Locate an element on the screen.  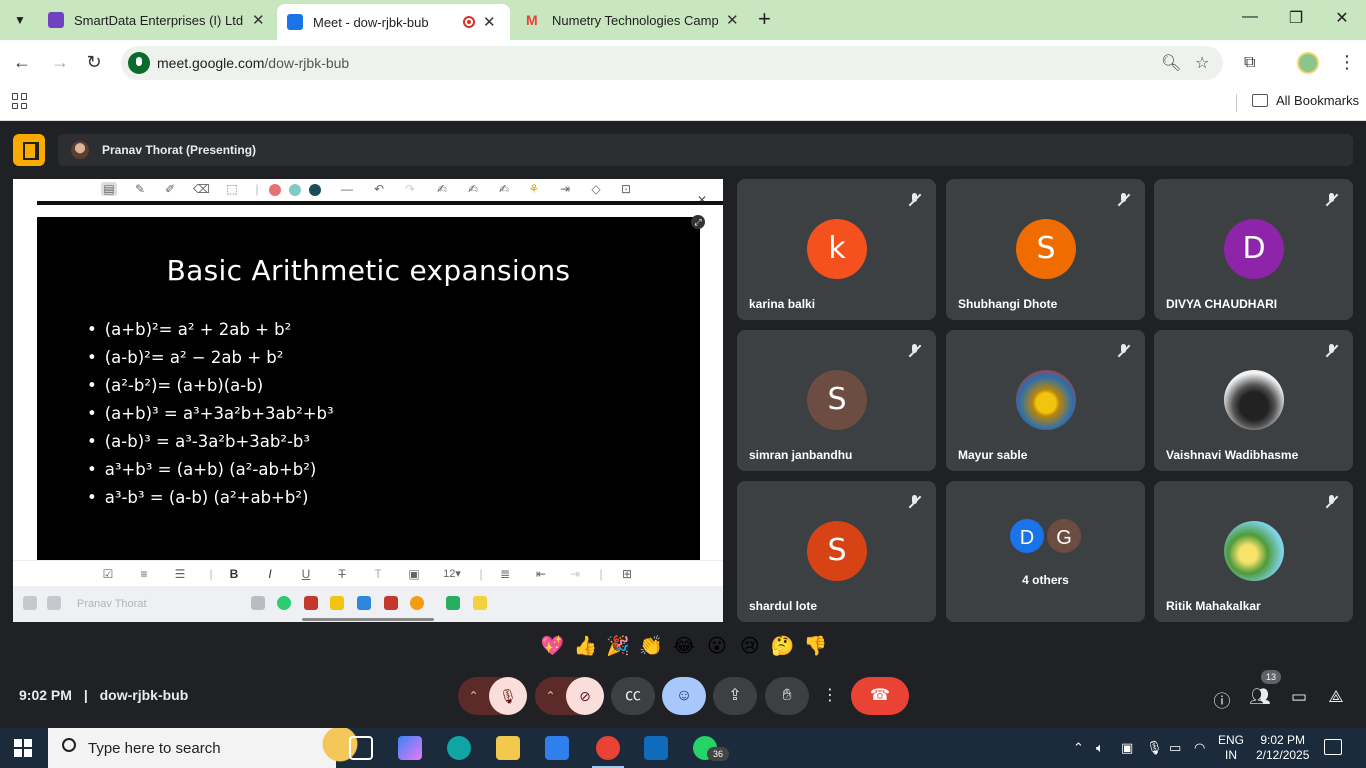
more-options-button: ⋮ is located at coordinates (830, 696).